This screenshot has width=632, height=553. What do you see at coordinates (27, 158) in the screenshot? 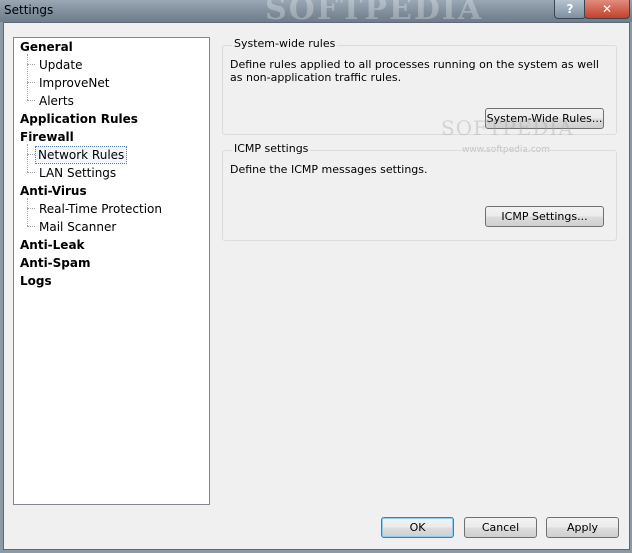
I see `tree-connector-firewall` at bounding box center [27, 158].